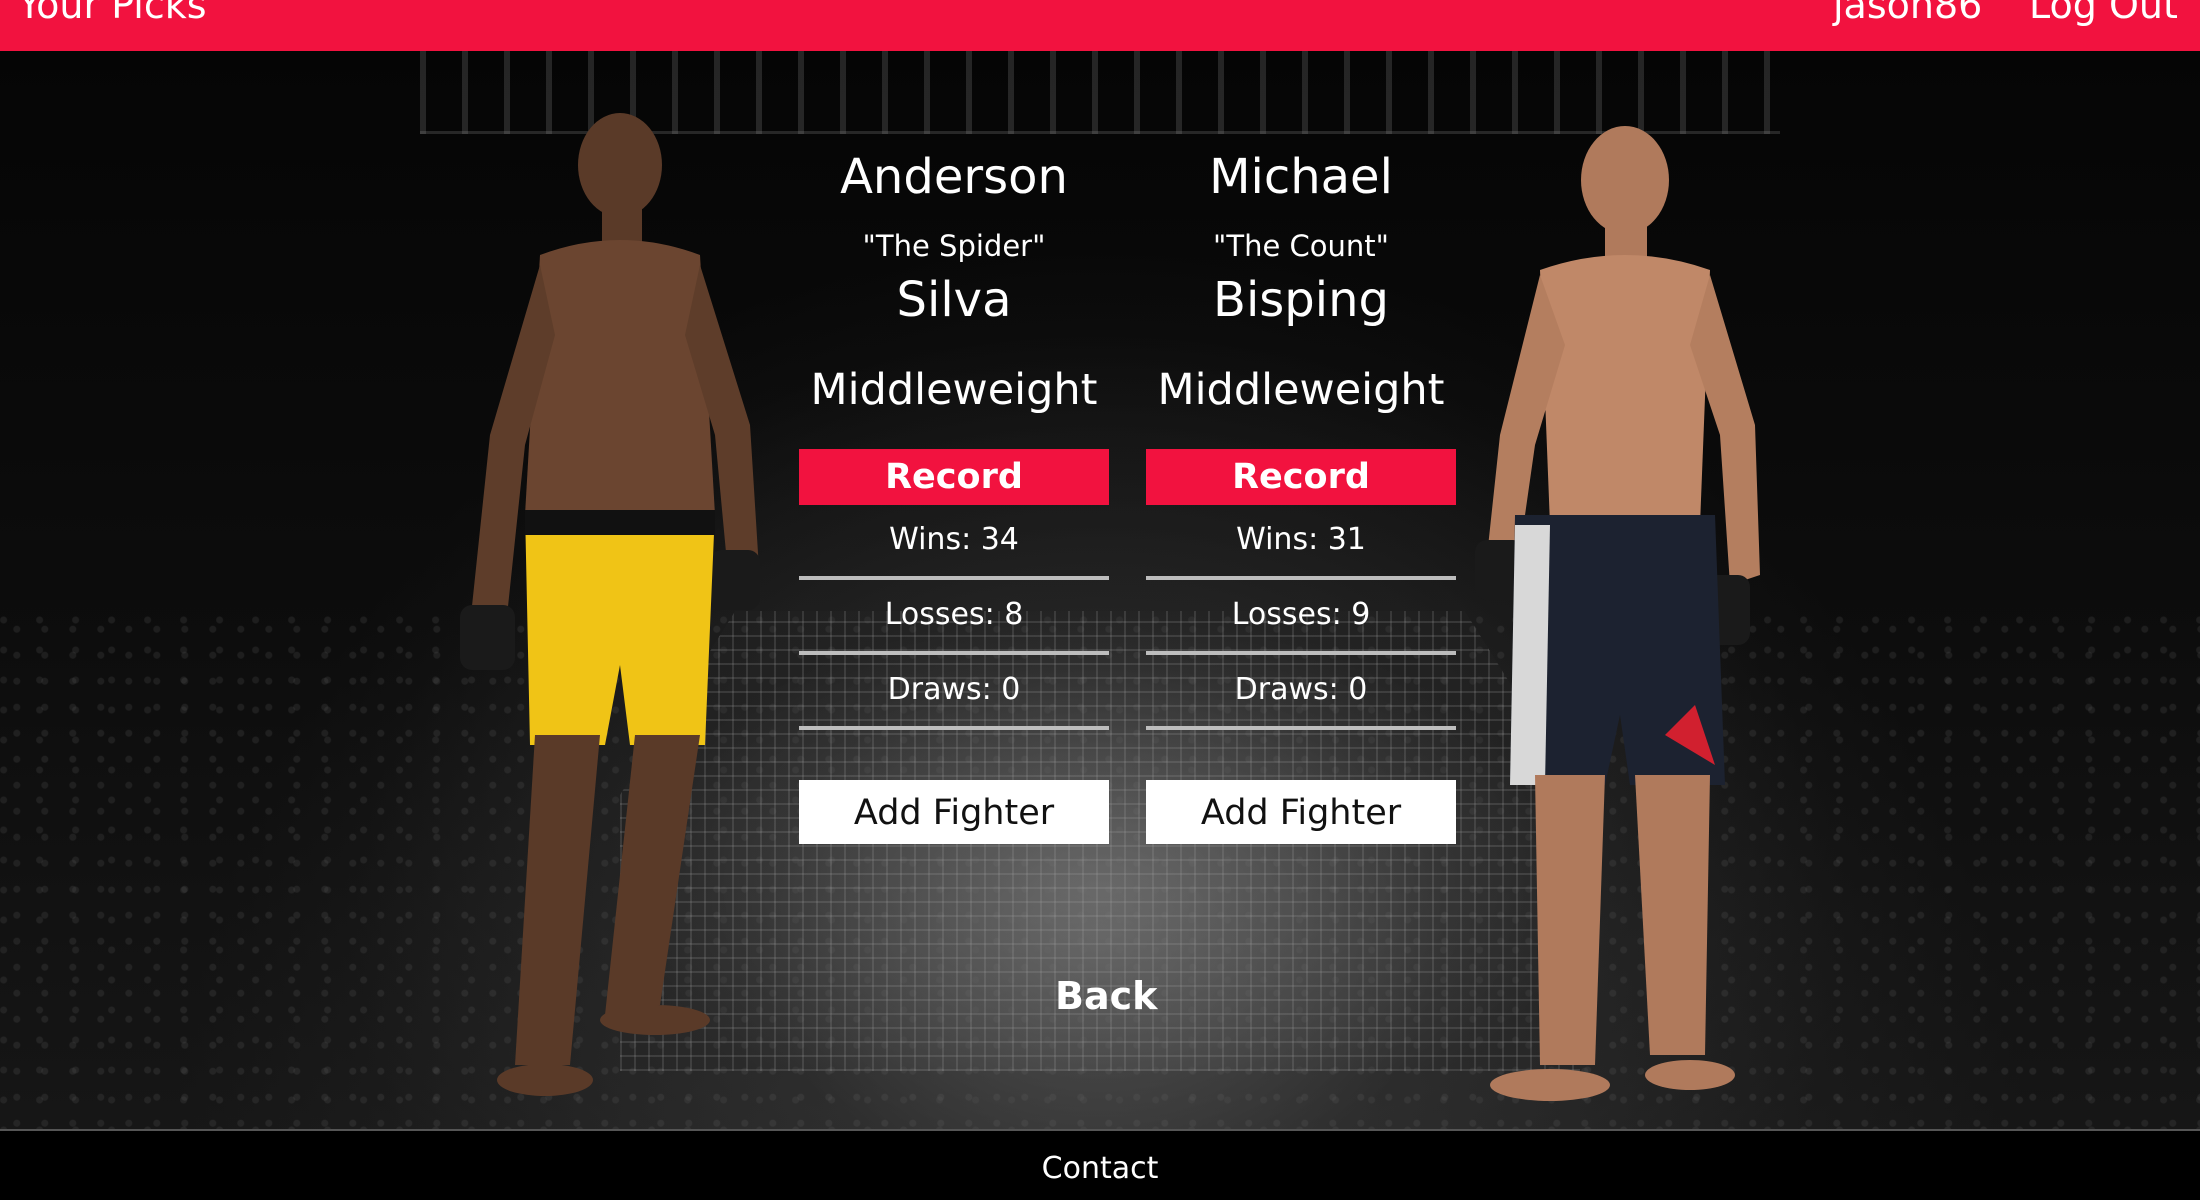 This screenshot has height=1200, width=2200. I want to click on fighter-photo-right, so click(1617, 613).